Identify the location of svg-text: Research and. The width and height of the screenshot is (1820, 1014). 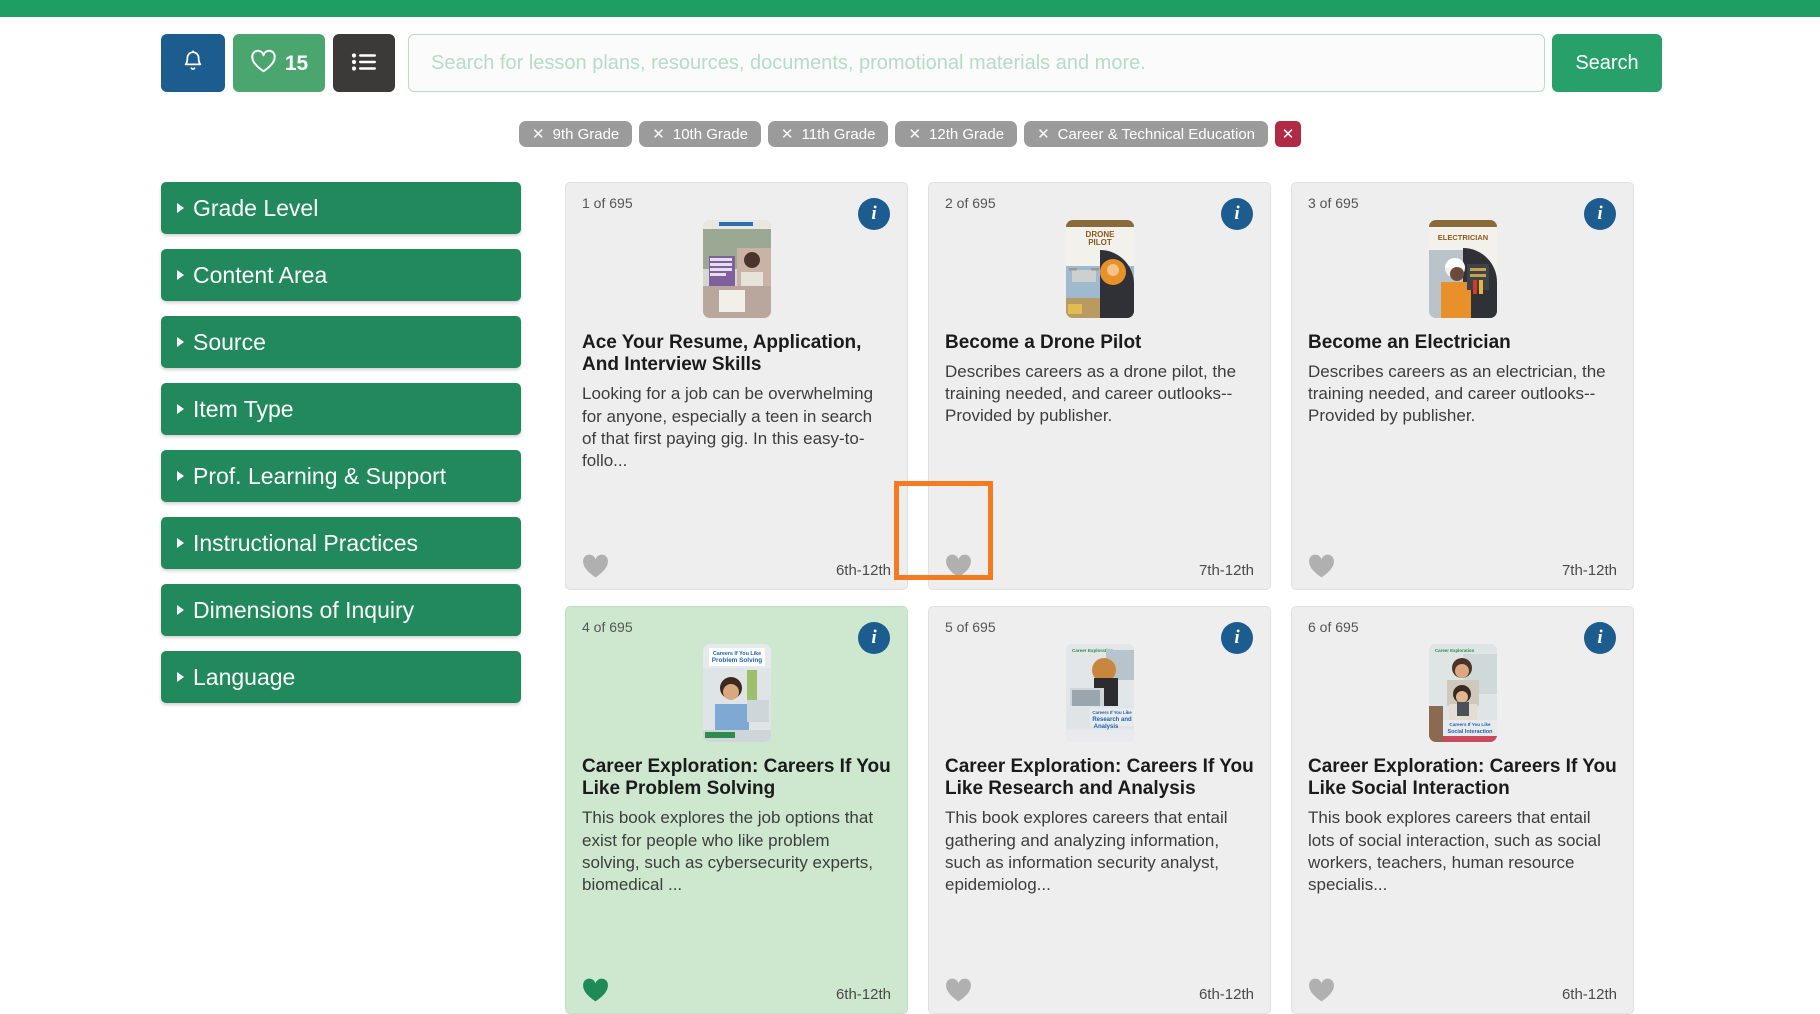
(1112, 720).